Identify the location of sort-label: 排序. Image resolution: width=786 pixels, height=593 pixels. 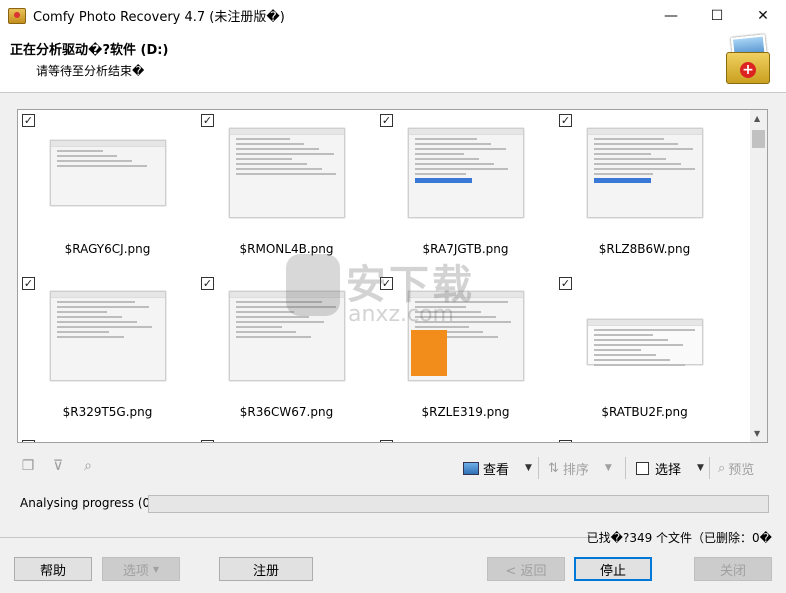
(575, 470).